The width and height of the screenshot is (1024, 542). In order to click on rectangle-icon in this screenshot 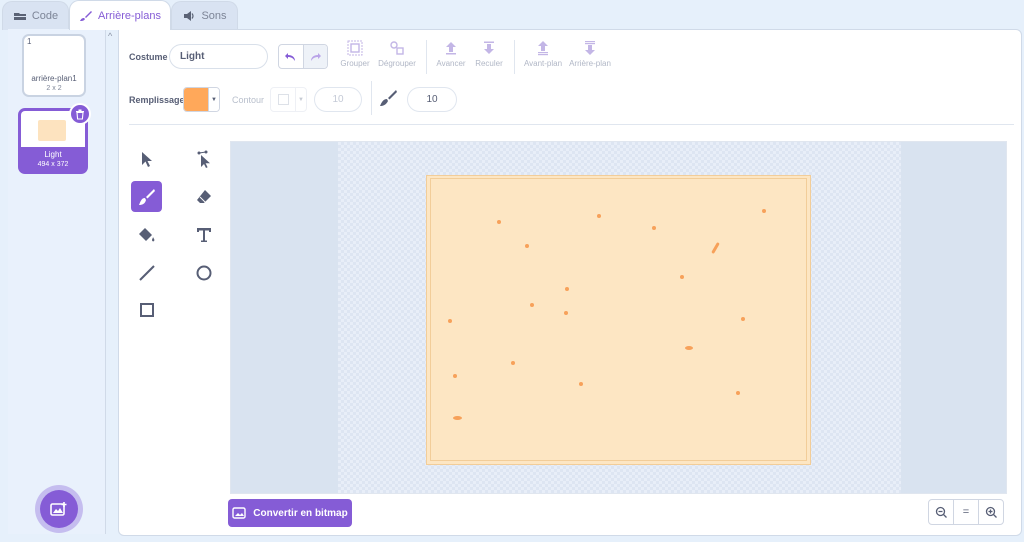, I will do `click(146, 309)`.